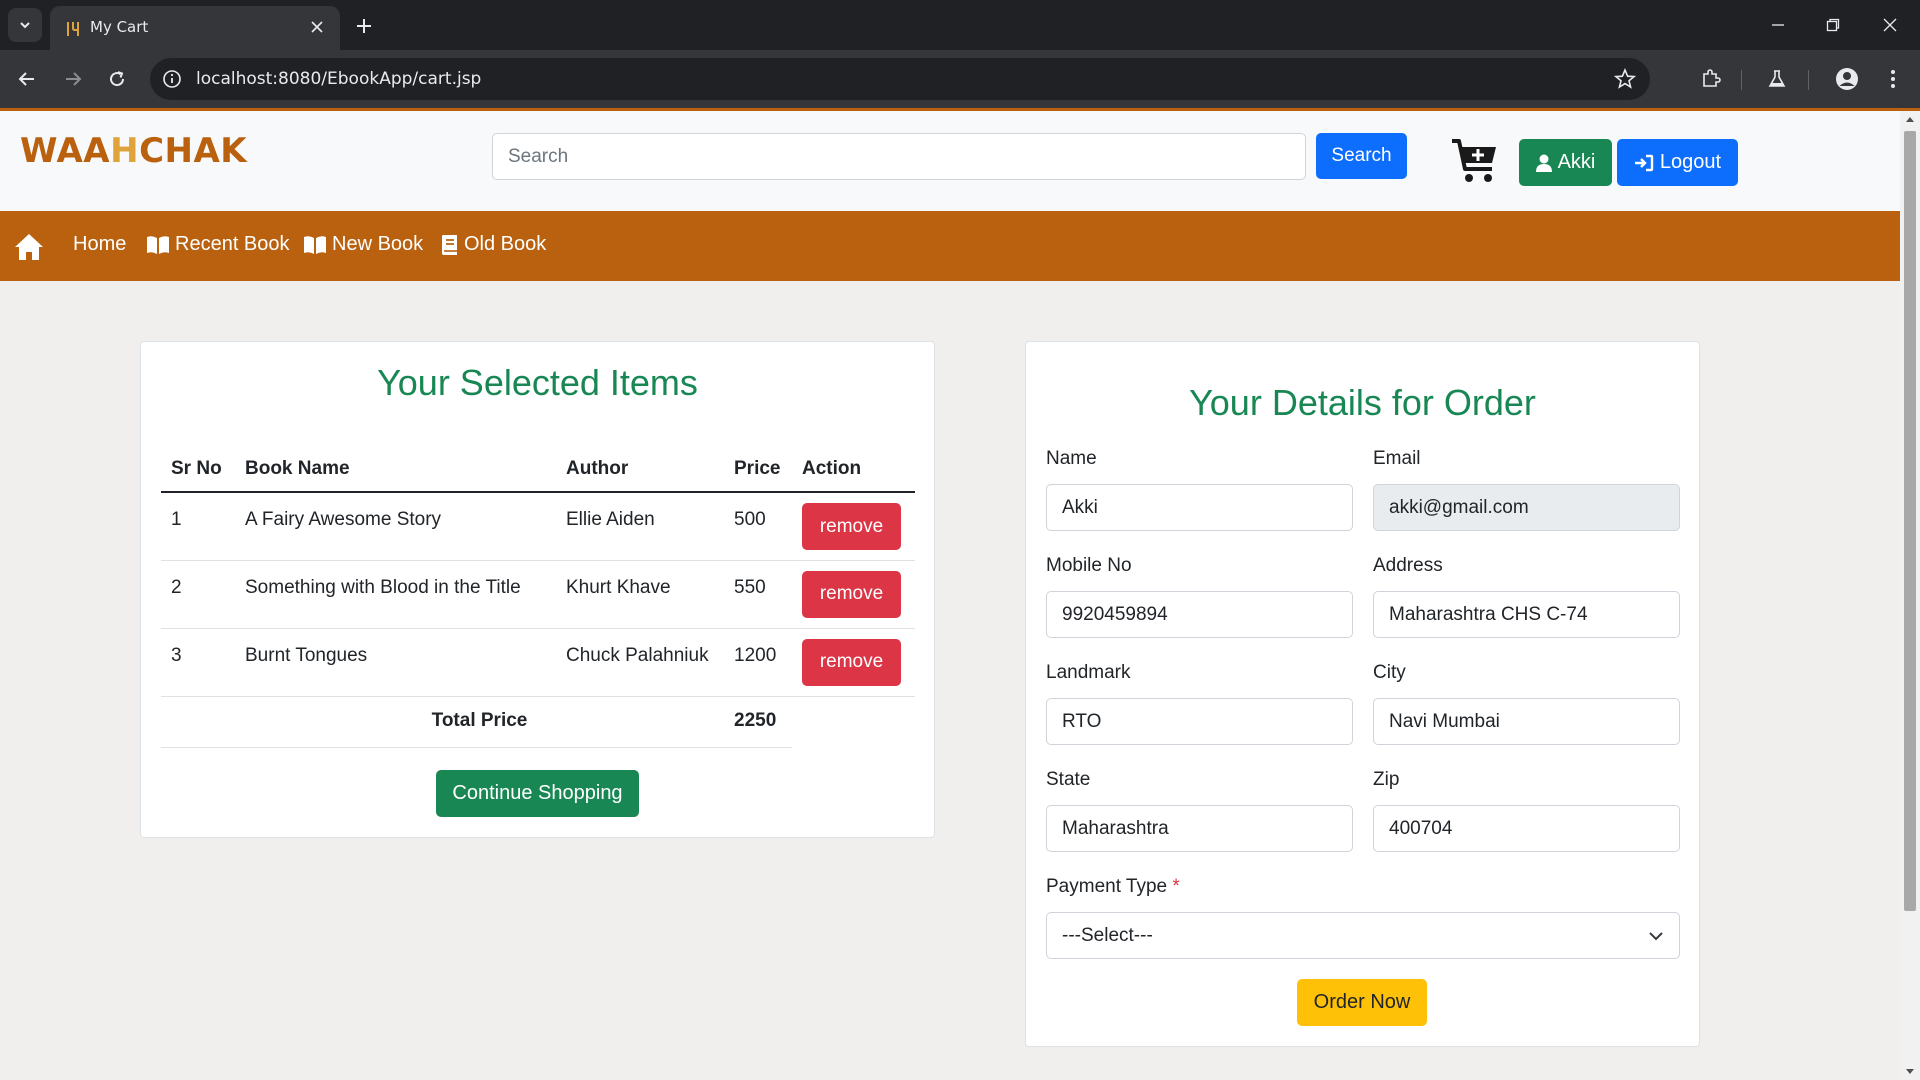 The width and height of the screenshot is (1920, 1080). I want to click on payment-type-label-text: Payment Type, so click(1107, 886).